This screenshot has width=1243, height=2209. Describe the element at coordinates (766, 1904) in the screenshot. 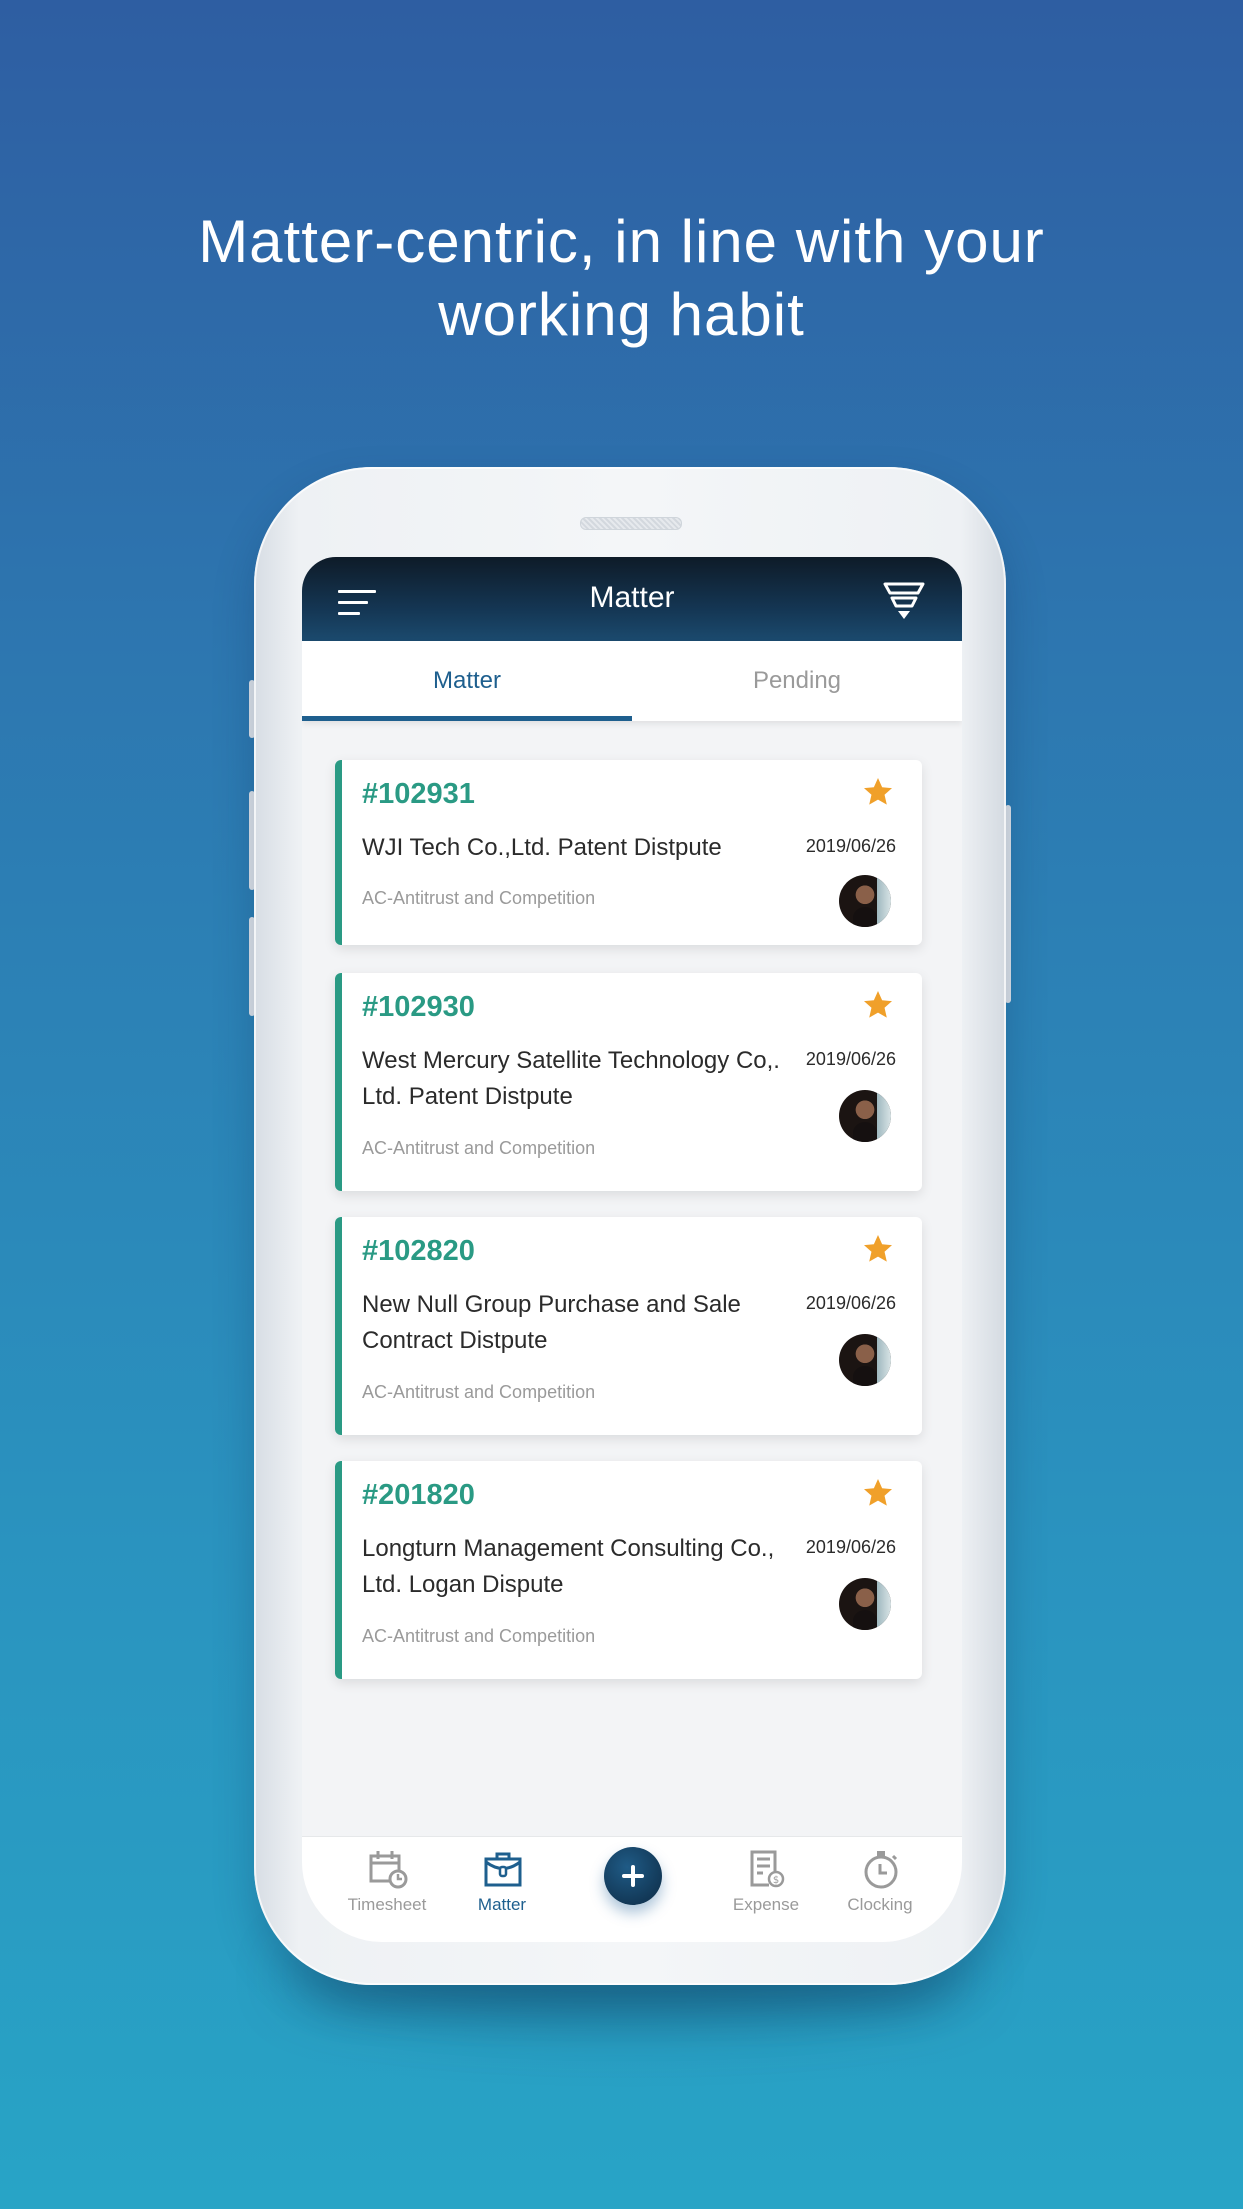

I see `nav-label: Expense` at that location.